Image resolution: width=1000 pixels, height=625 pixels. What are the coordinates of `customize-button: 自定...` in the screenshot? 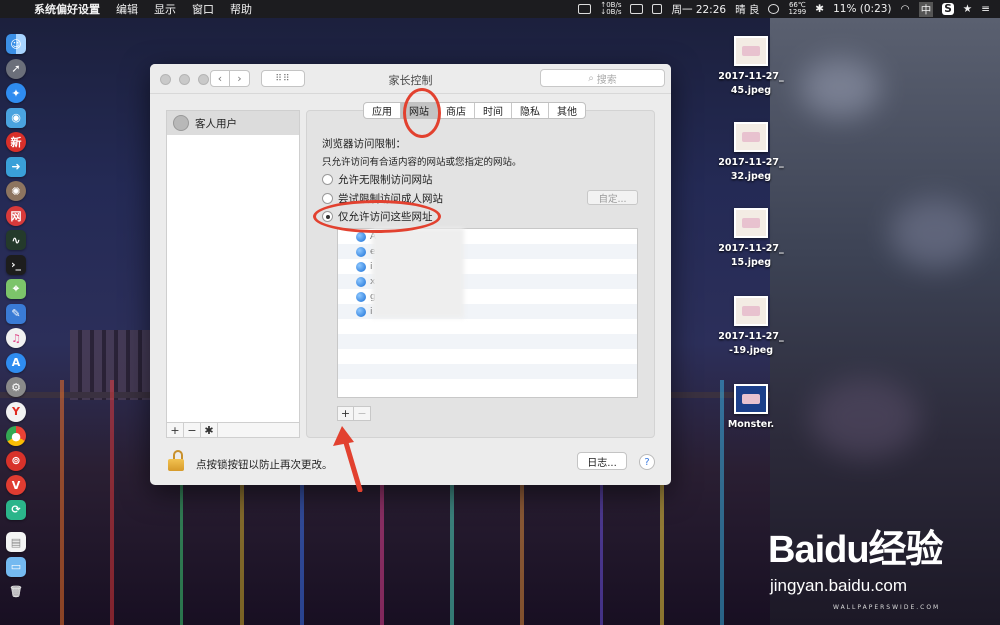 It's located at (612, 197).